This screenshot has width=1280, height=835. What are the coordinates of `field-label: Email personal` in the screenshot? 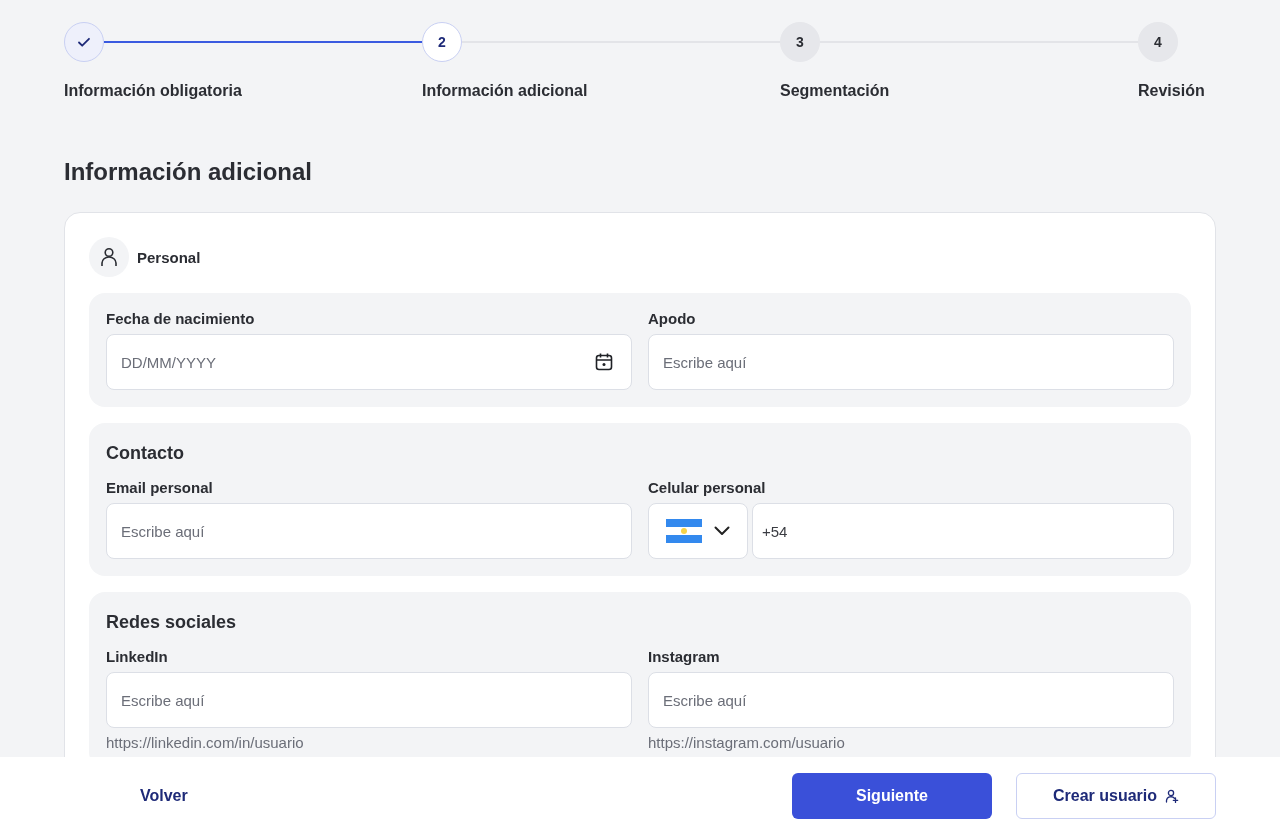 It's located at (160, 487).